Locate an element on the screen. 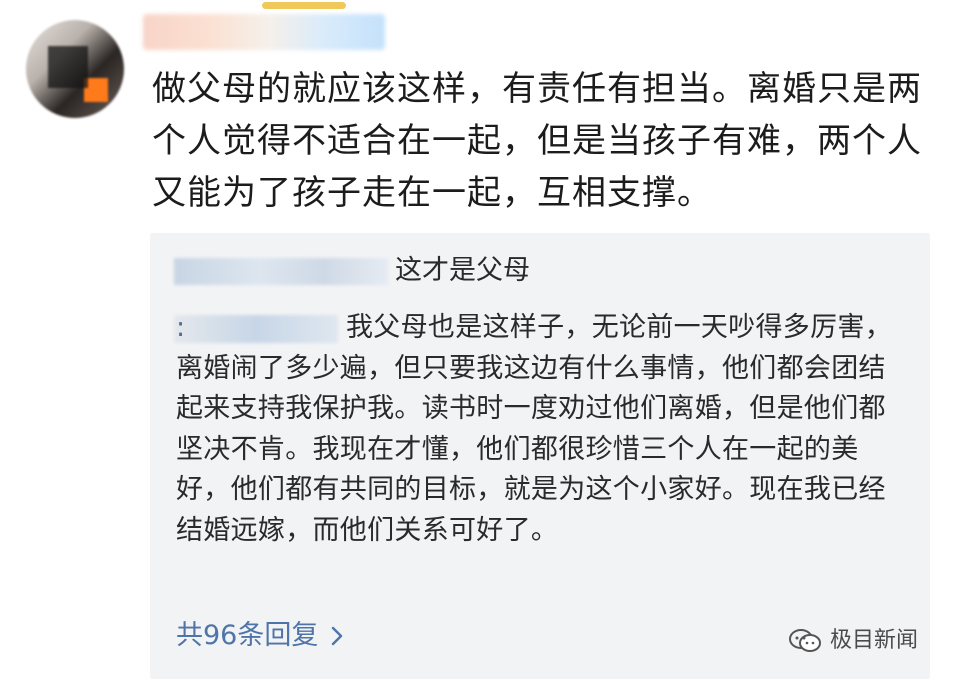 The width and height of the screenshot is (960, 687). wechat-icon is located at coordinates (805, 640).